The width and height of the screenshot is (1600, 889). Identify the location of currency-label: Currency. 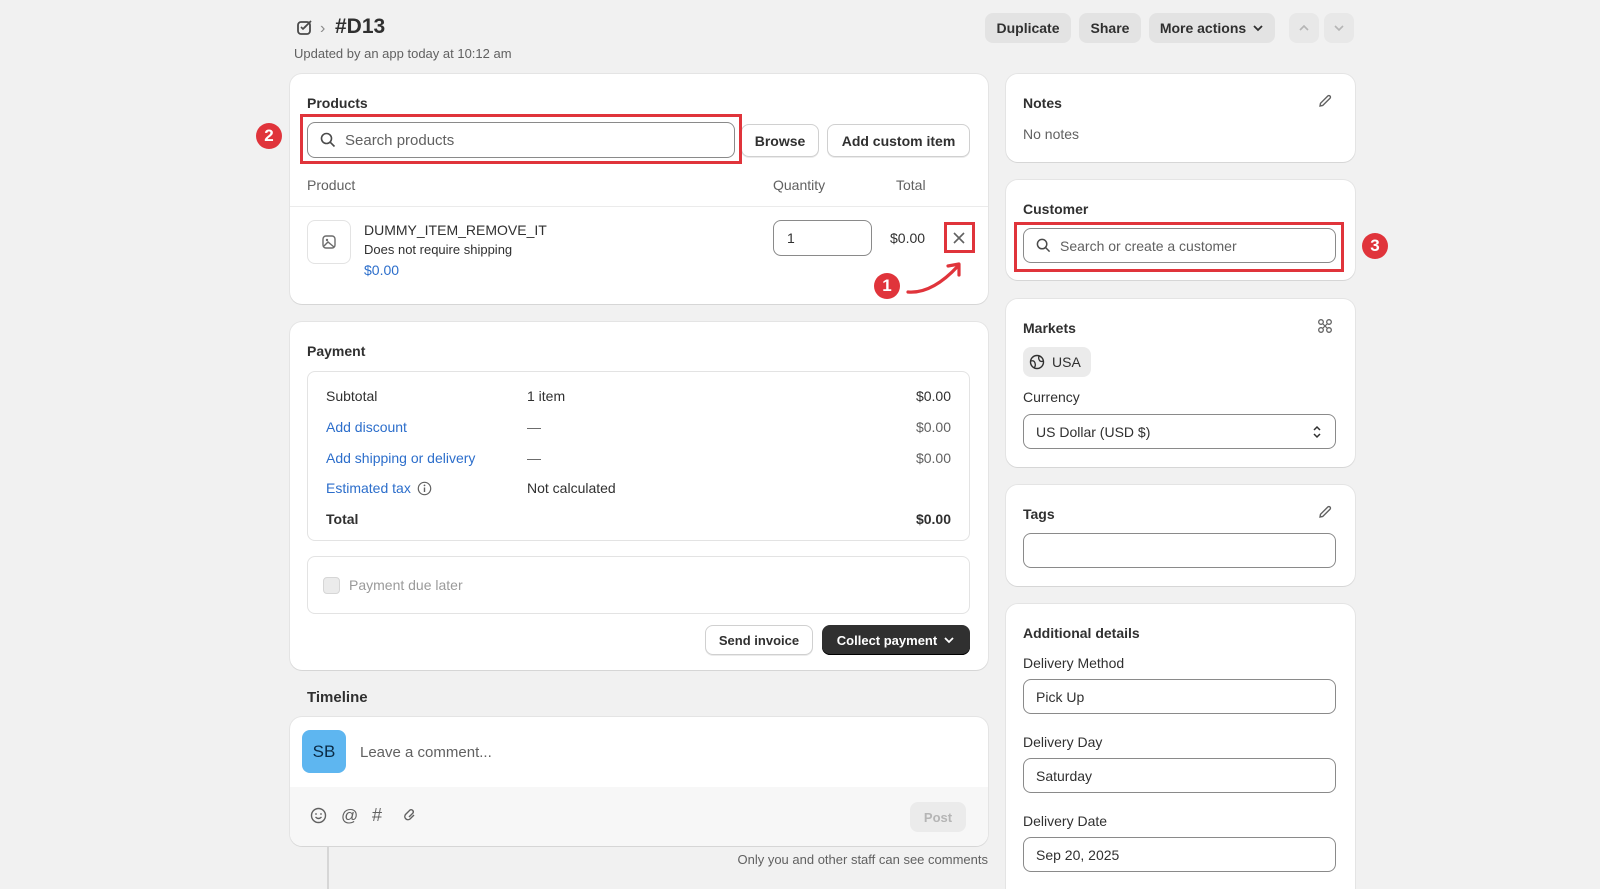
(1051, 397).